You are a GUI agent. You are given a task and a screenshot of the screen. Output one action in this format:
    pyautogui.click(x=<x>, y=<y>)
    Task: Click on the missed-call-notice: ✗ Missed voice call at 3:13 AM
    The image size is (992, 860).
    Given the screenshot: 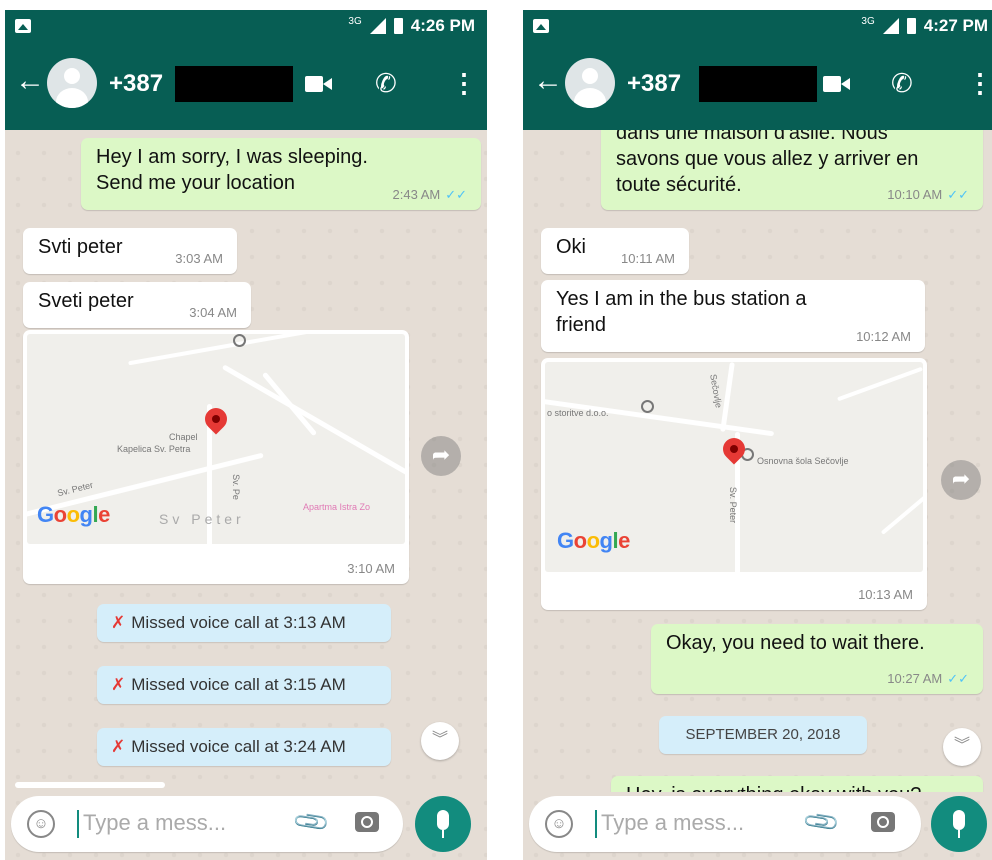 What is the action you would take?
    pyautogui.click(x=244, y=623)
    